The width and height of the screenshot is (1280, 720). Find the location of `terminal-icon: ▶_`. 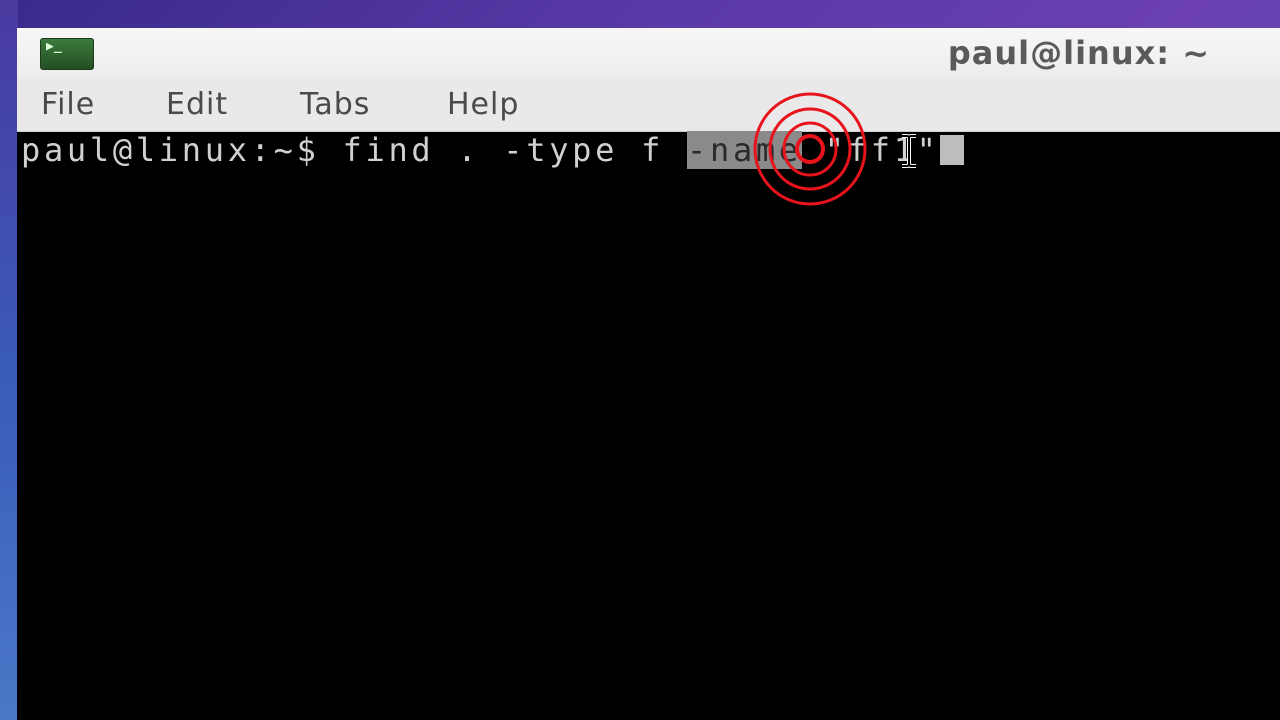

terminal-icon: ▶_ is located at coordinates (67, 54).